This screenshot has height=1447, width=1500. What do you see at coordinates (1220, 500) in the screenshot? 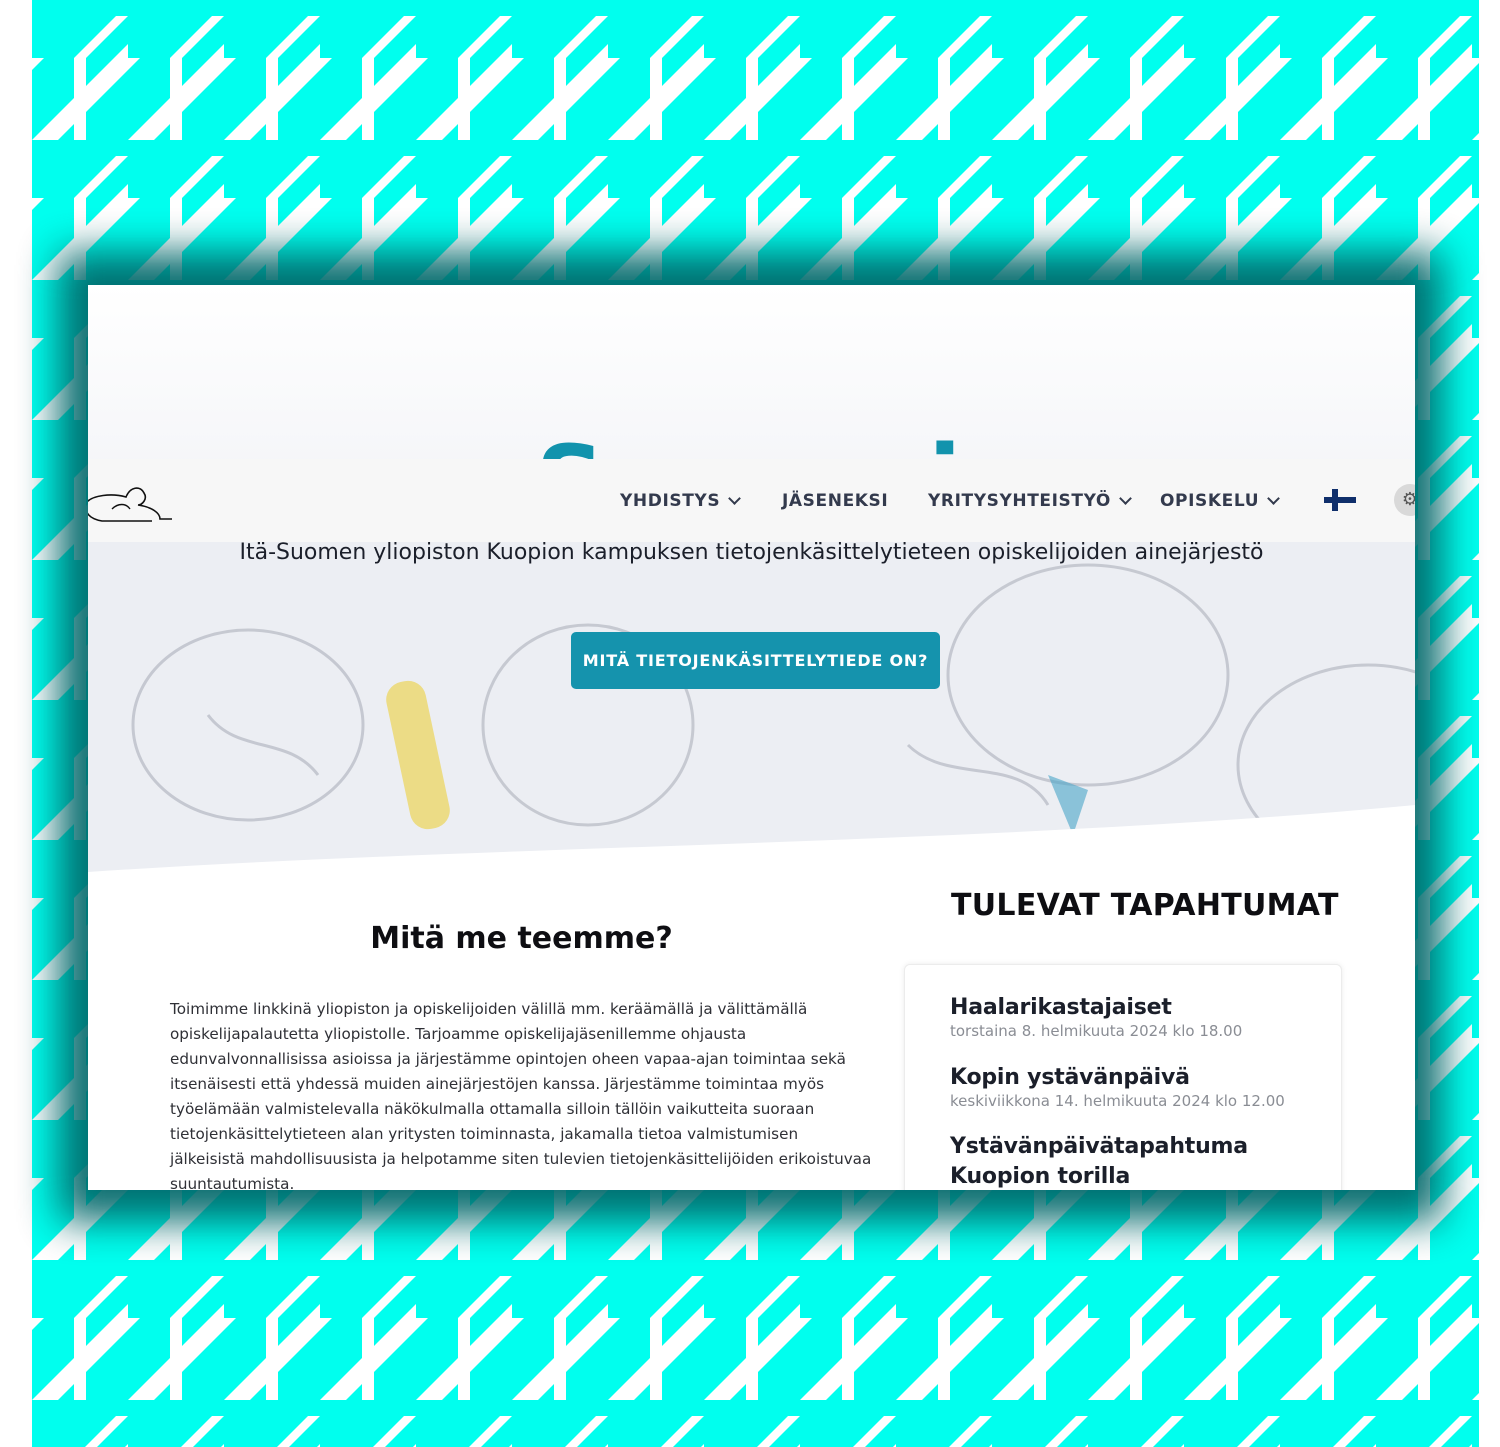
I see `nav-item-opiskelu: OPISKELU` at bounding box center [1220, 500].